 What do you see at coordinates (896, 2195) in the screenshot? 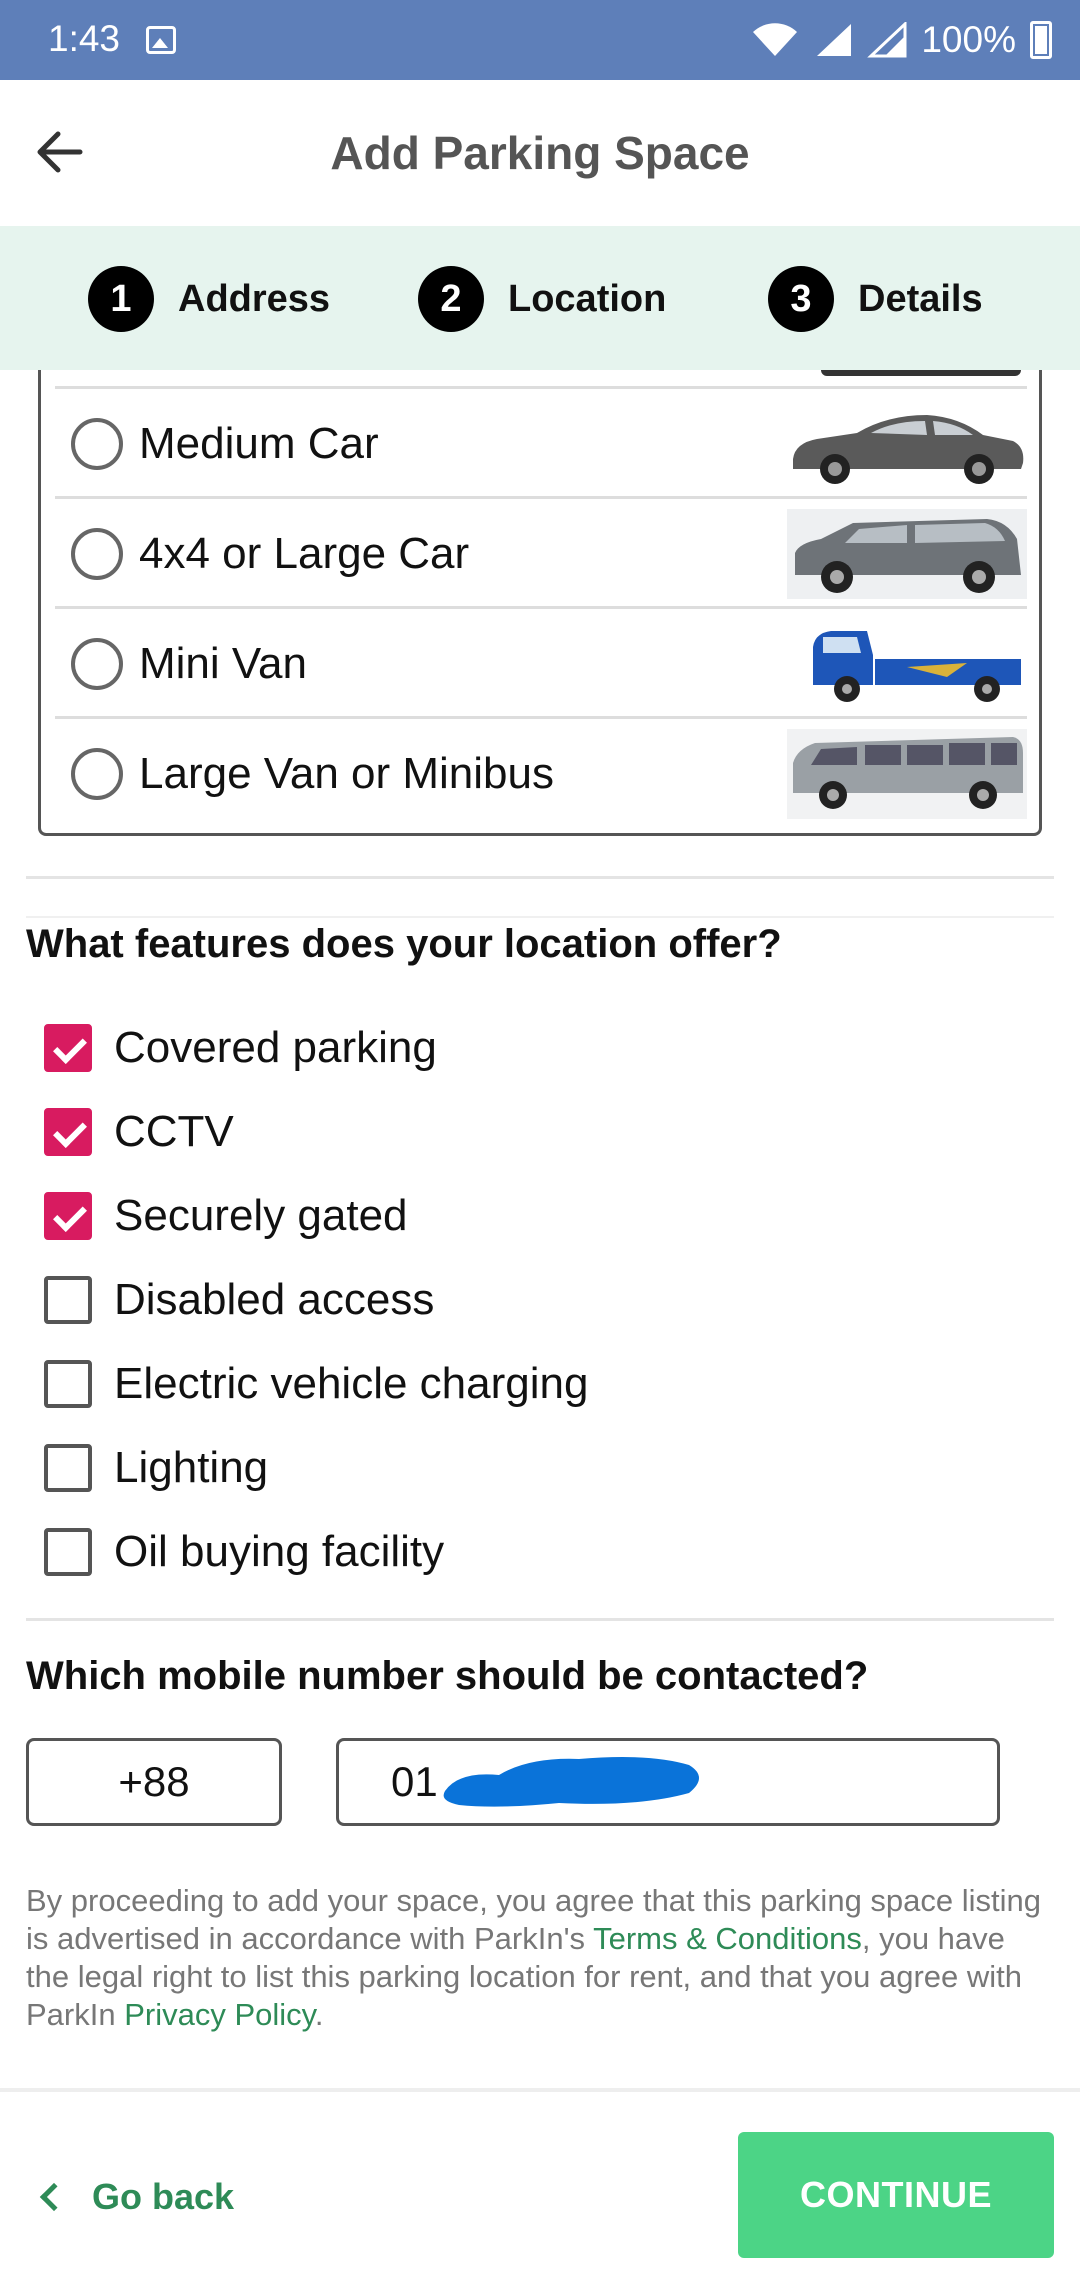
I see `continue-button: CONTINUE` at bounding box center [896, 2195].